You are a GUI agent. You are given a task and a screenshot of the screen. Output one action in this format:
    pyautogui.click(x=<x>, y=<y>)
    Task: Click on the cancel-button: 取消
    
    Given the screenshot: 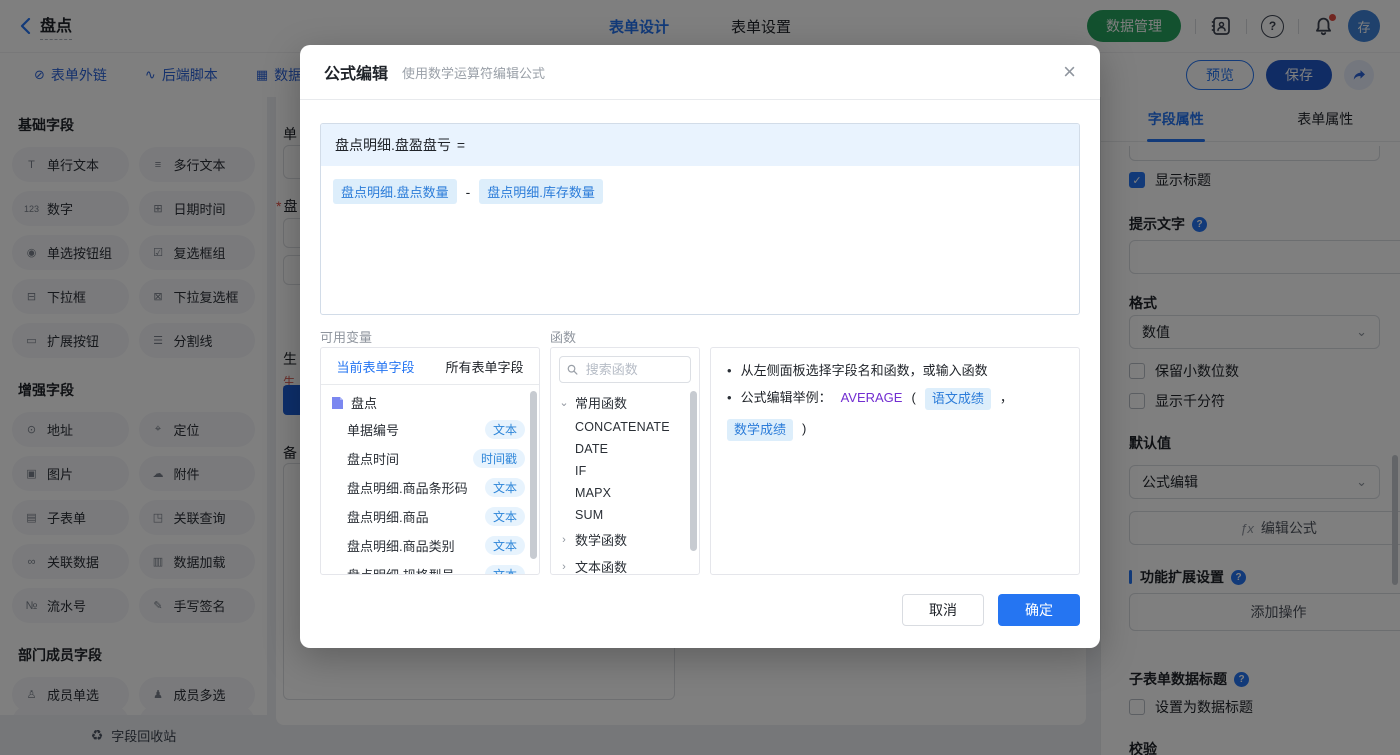 What is the action you would take?
    pyautogui.click(x=943, y=610)
    